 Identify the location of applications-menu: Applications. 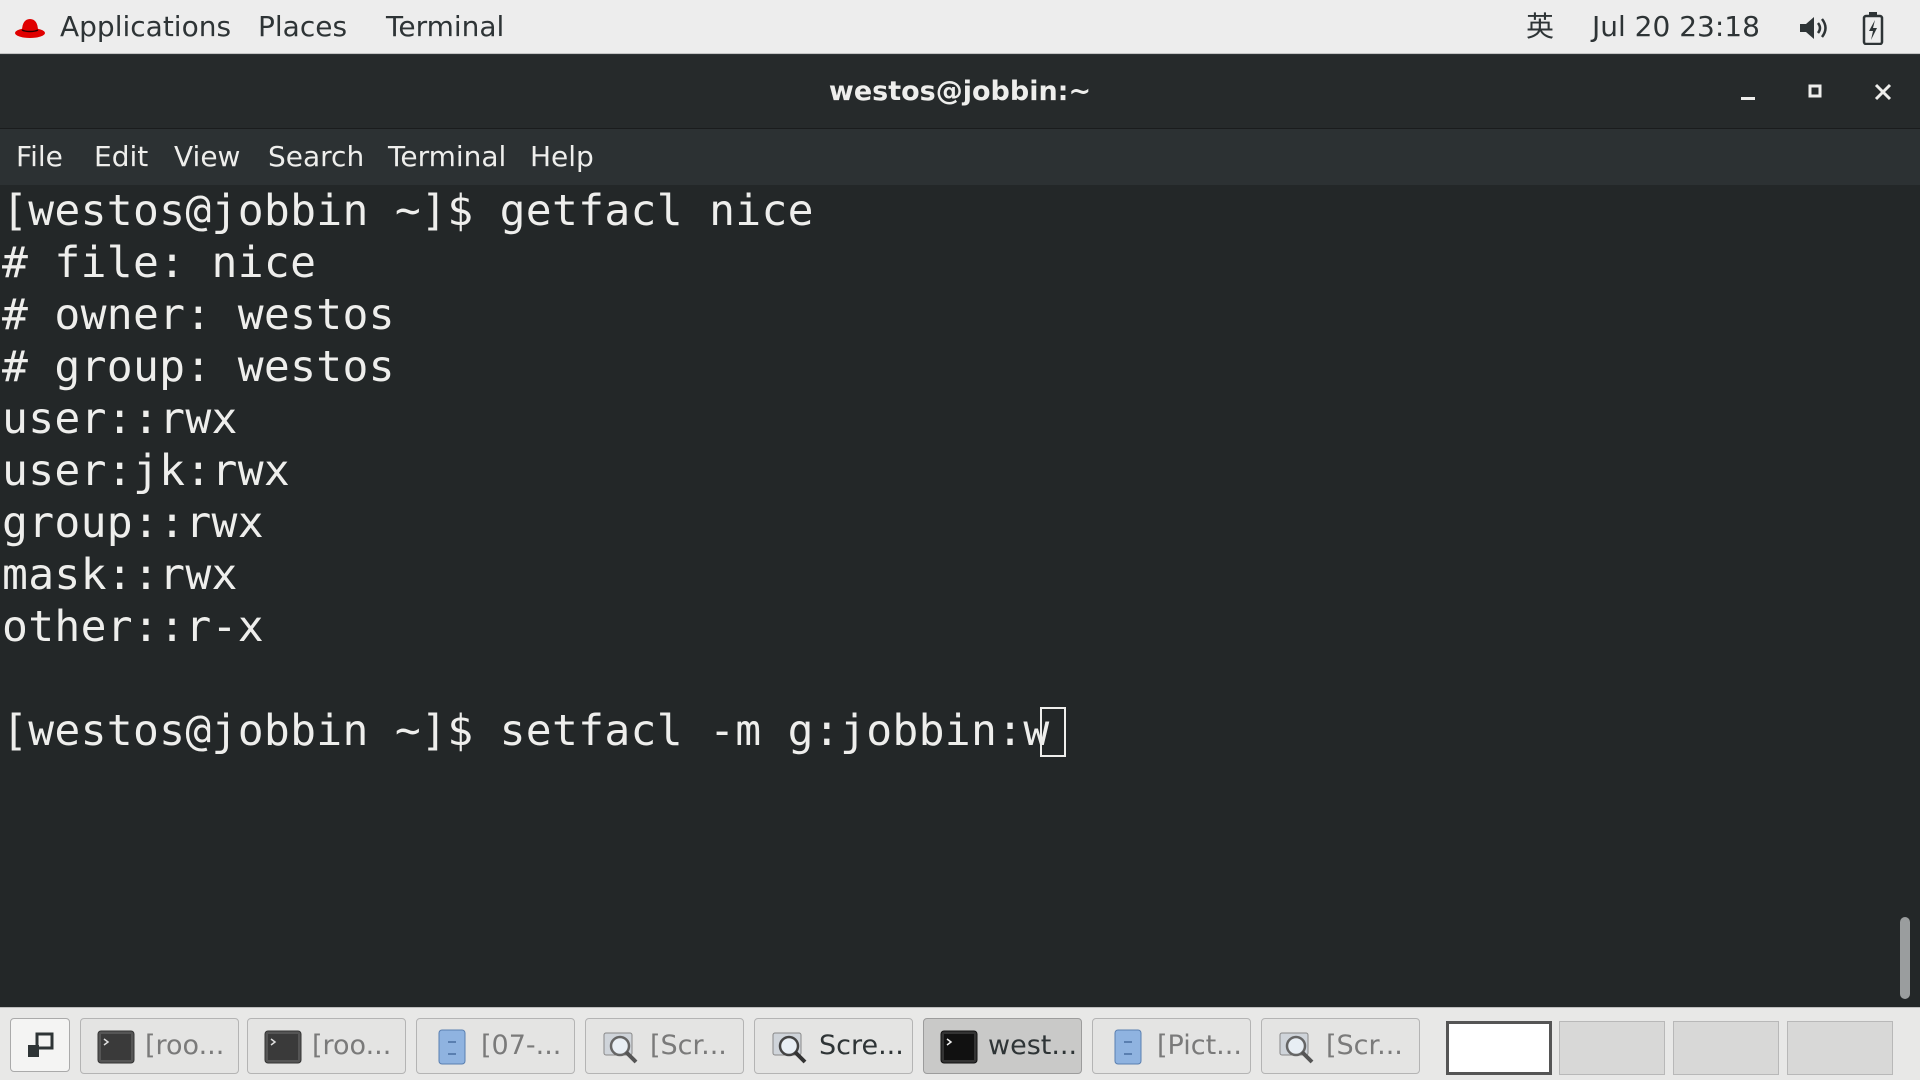
(145, 27).